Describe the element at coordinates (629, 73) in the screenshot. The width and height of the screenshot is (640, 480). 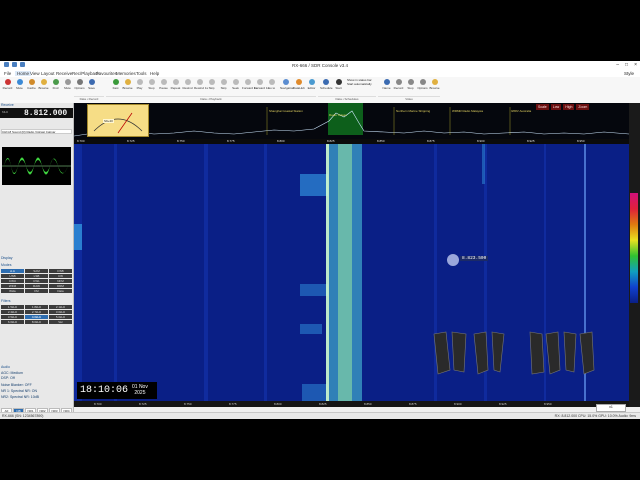
I see `style-menu: Style` at that location.